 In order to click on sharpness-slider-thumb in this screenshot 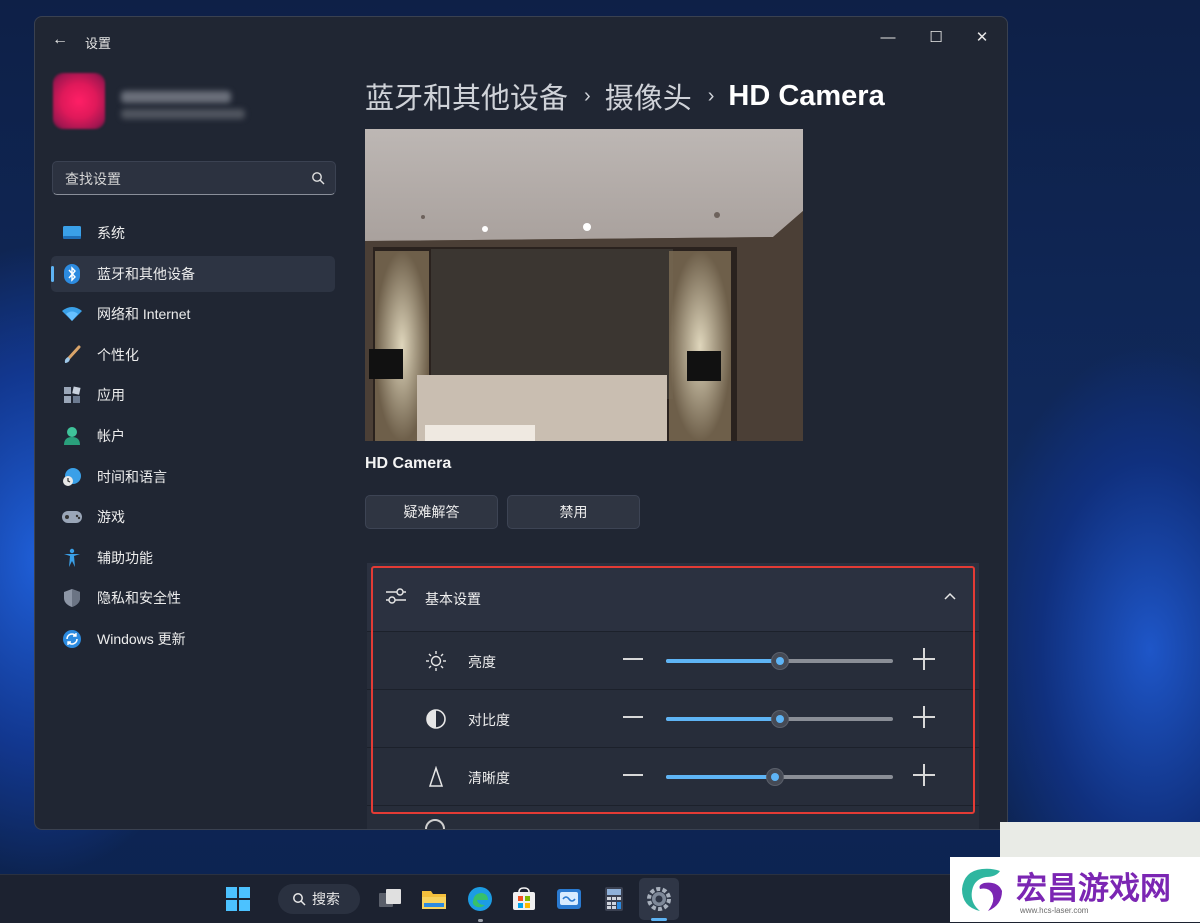, I will do `click(774, 777)`.